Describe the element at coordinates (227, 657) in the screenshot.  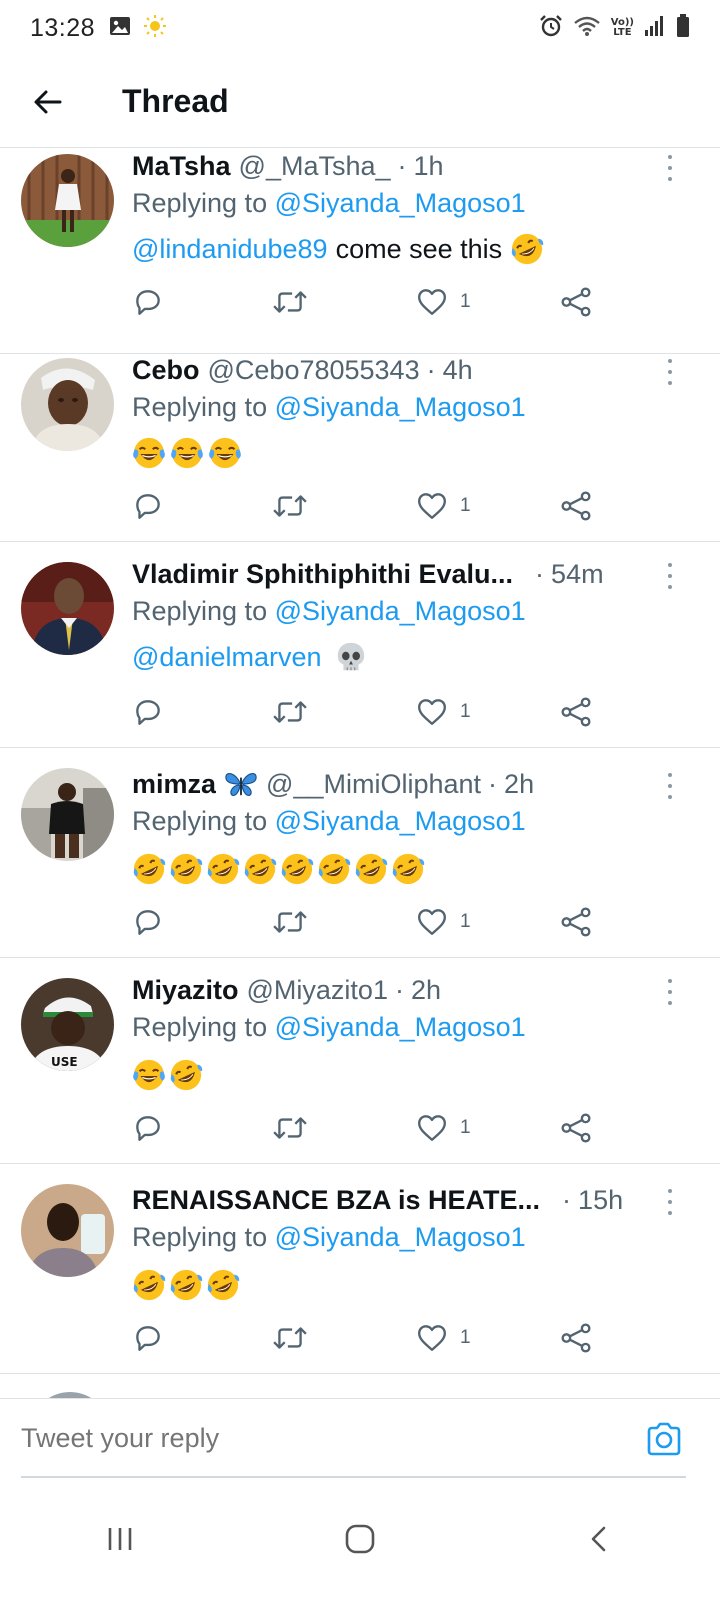
I see `mention-link: @danielmarven` at that location.